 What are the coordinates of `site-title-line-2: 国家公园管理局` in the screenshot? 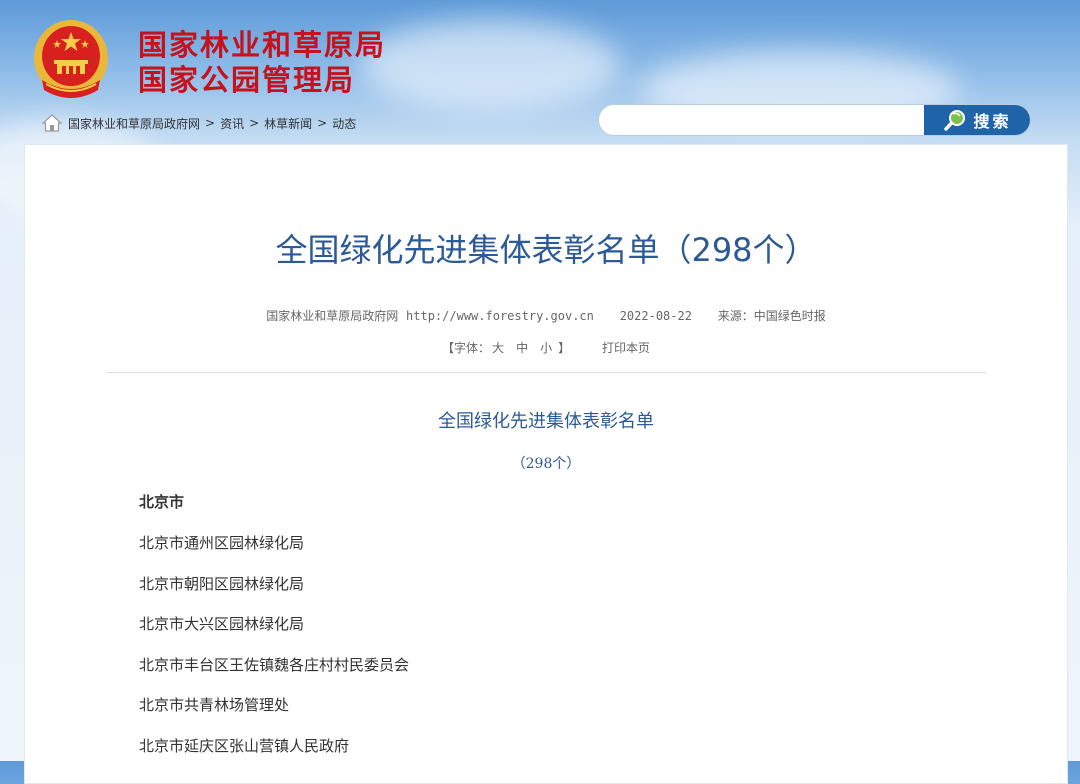 It's located at (247, 80).